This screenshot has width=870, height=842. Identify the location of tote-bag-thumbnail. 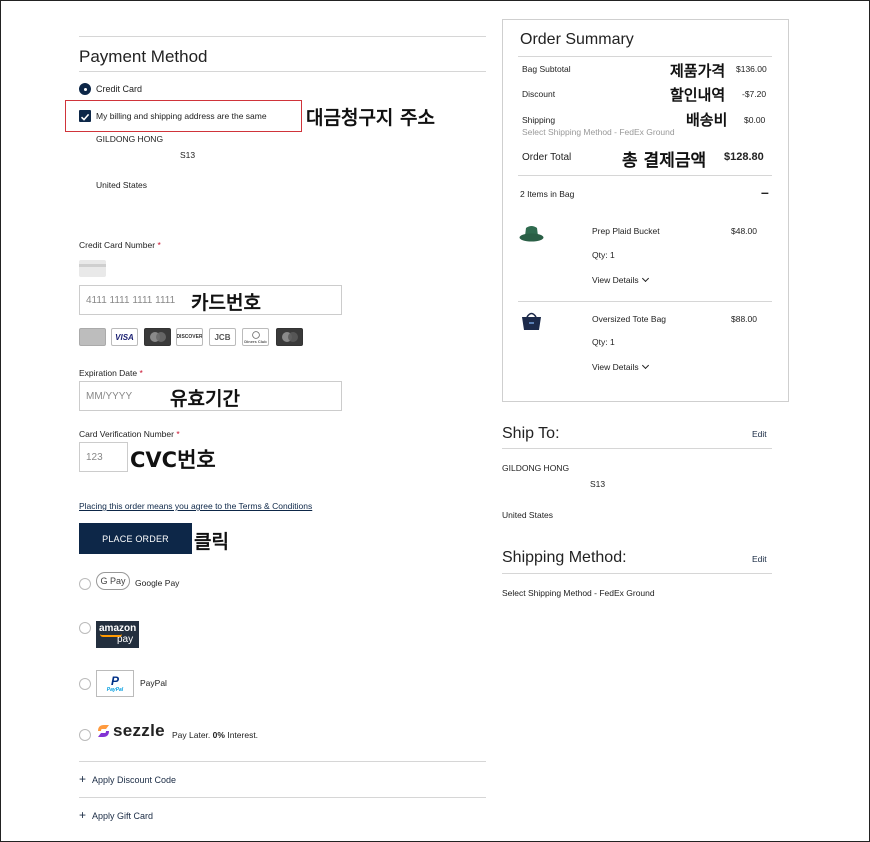
(531, 321).